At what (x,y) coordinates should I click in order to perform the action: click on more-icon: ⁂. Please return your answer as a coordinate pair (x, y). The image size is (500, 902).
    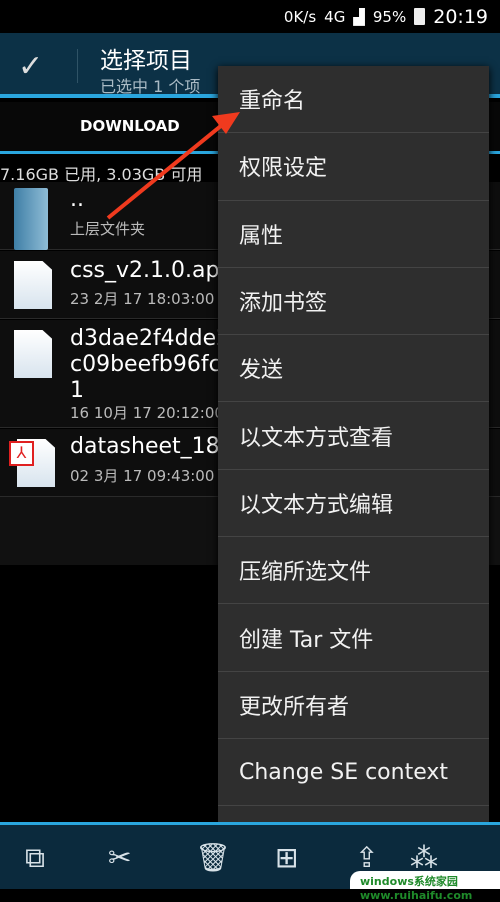
    Looking at the image, I should click on (424, 857).